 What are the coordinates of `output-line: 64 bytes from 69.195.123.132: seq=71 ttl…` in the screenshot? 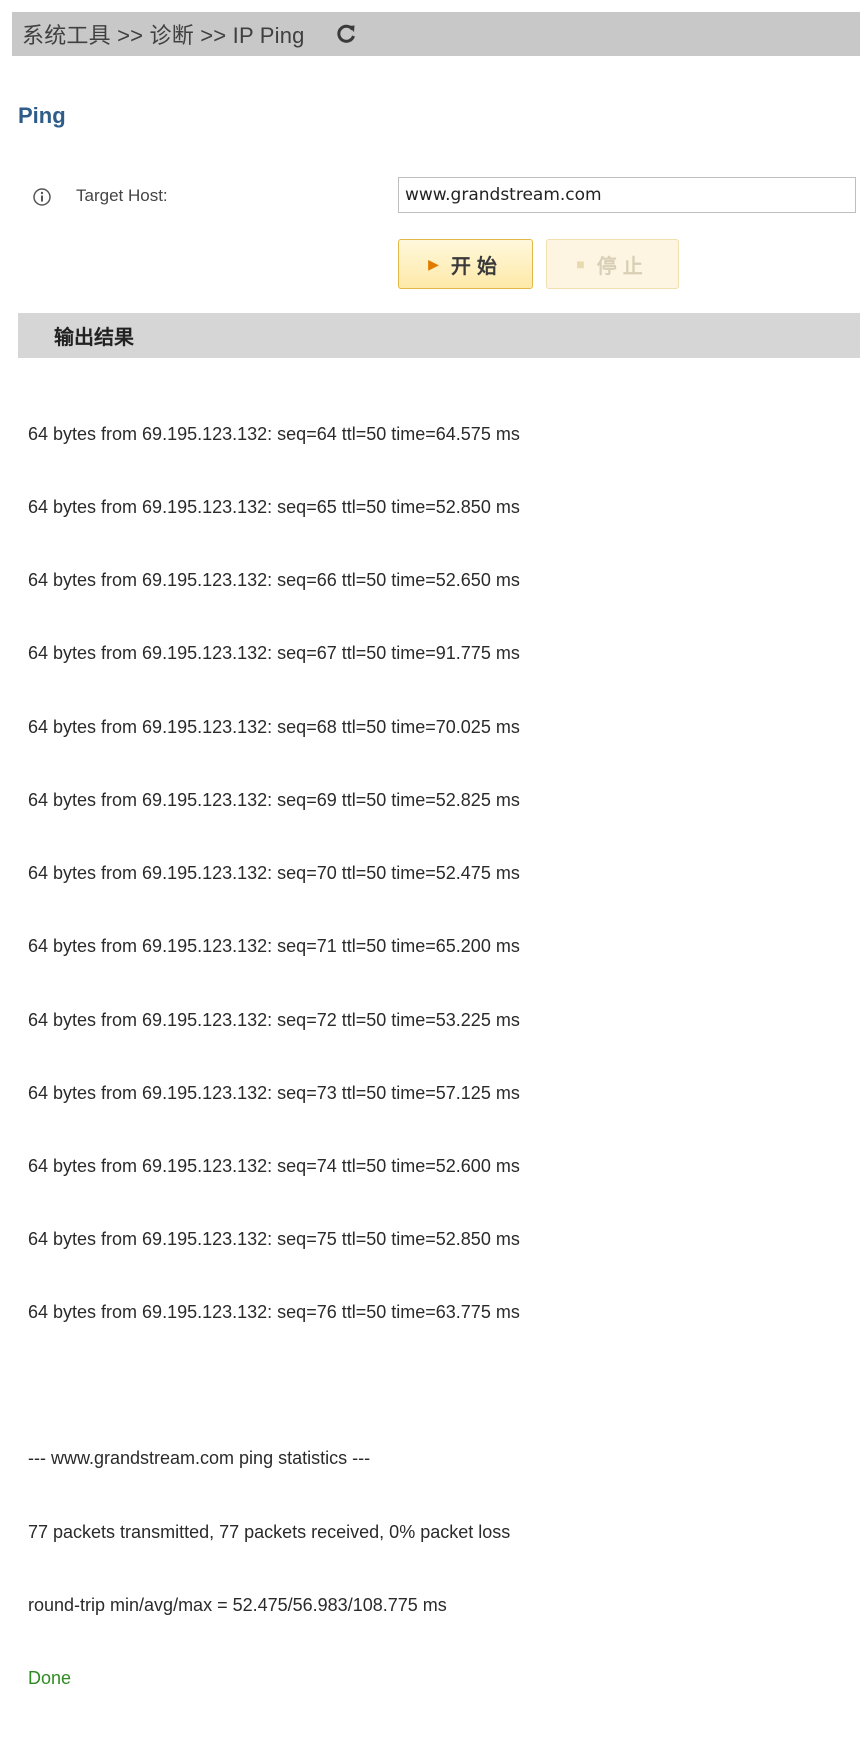 It's located at (274, 946).